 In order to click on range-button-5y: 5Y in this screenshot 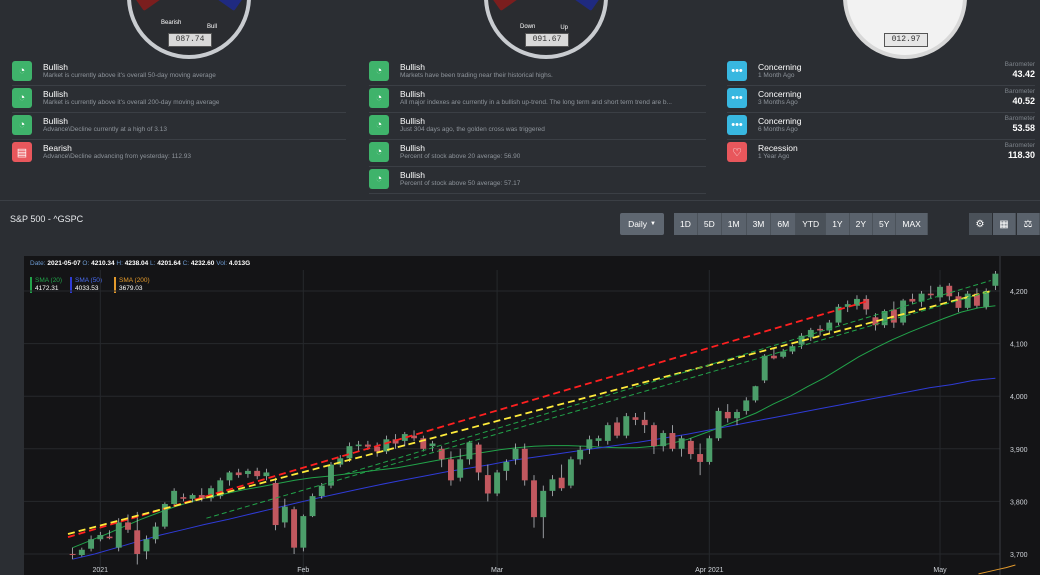, I will do `click(885, 224)`.